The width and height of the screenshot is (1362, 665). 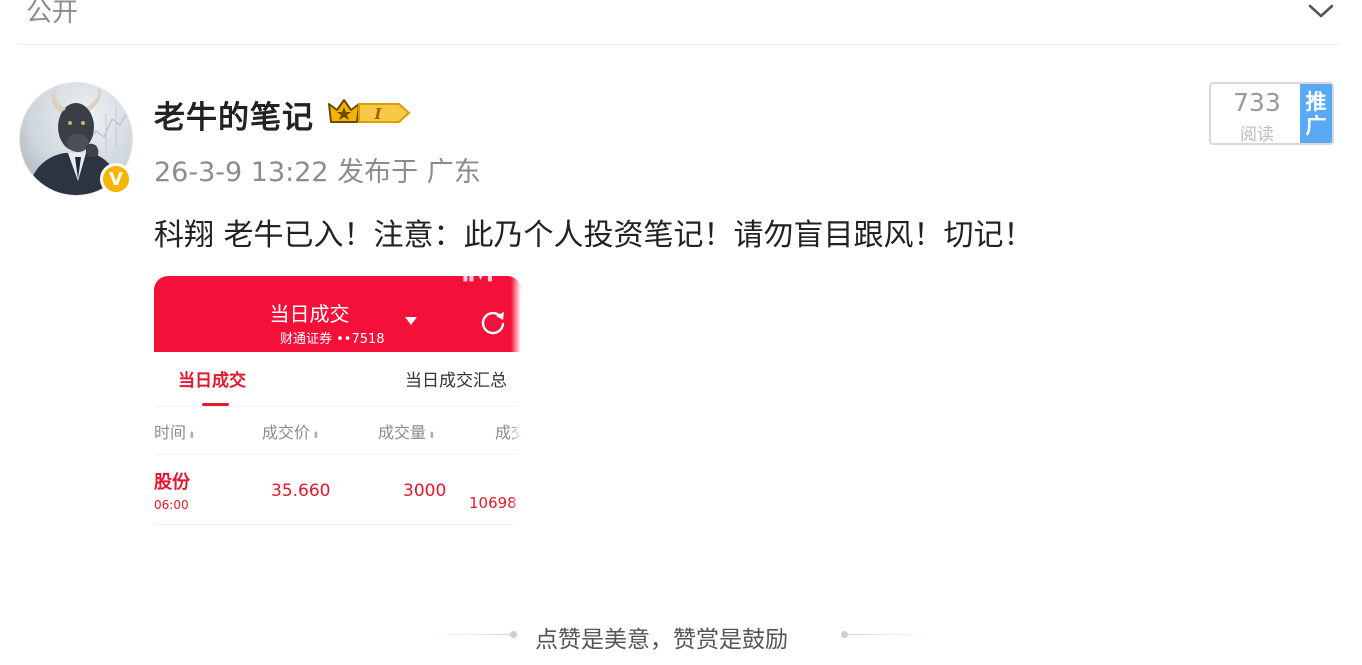 I want to click on stock-name: 股份, so click(x=172, y=482).